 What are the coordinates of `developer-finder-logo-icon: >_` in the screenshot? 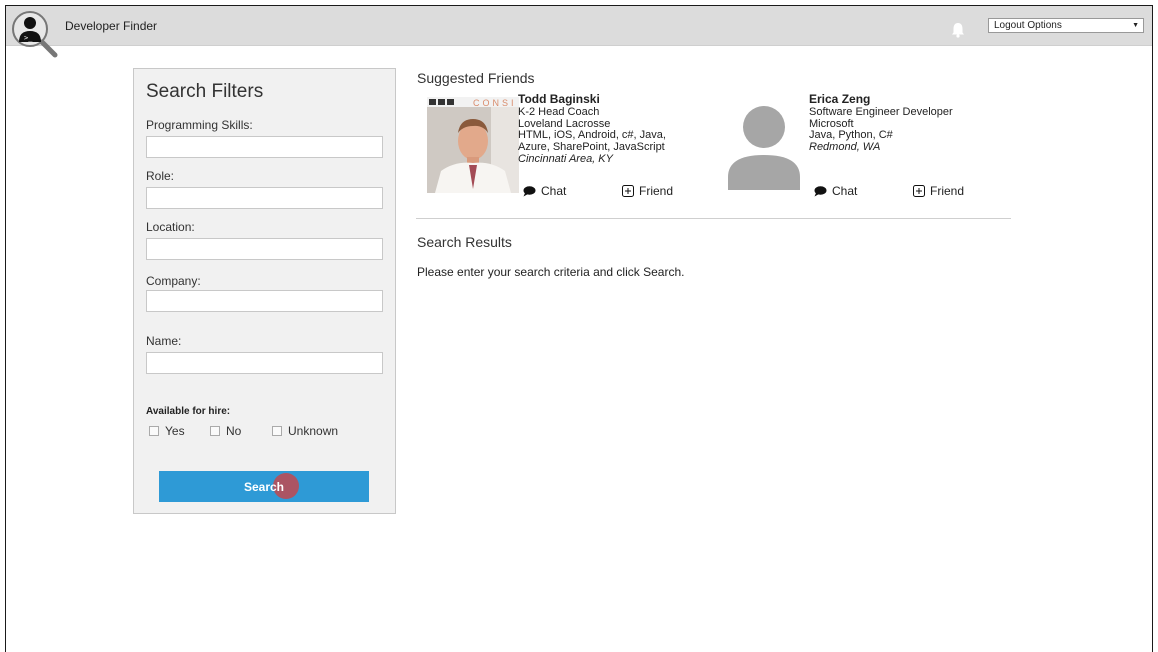 It's located at (36, 36).